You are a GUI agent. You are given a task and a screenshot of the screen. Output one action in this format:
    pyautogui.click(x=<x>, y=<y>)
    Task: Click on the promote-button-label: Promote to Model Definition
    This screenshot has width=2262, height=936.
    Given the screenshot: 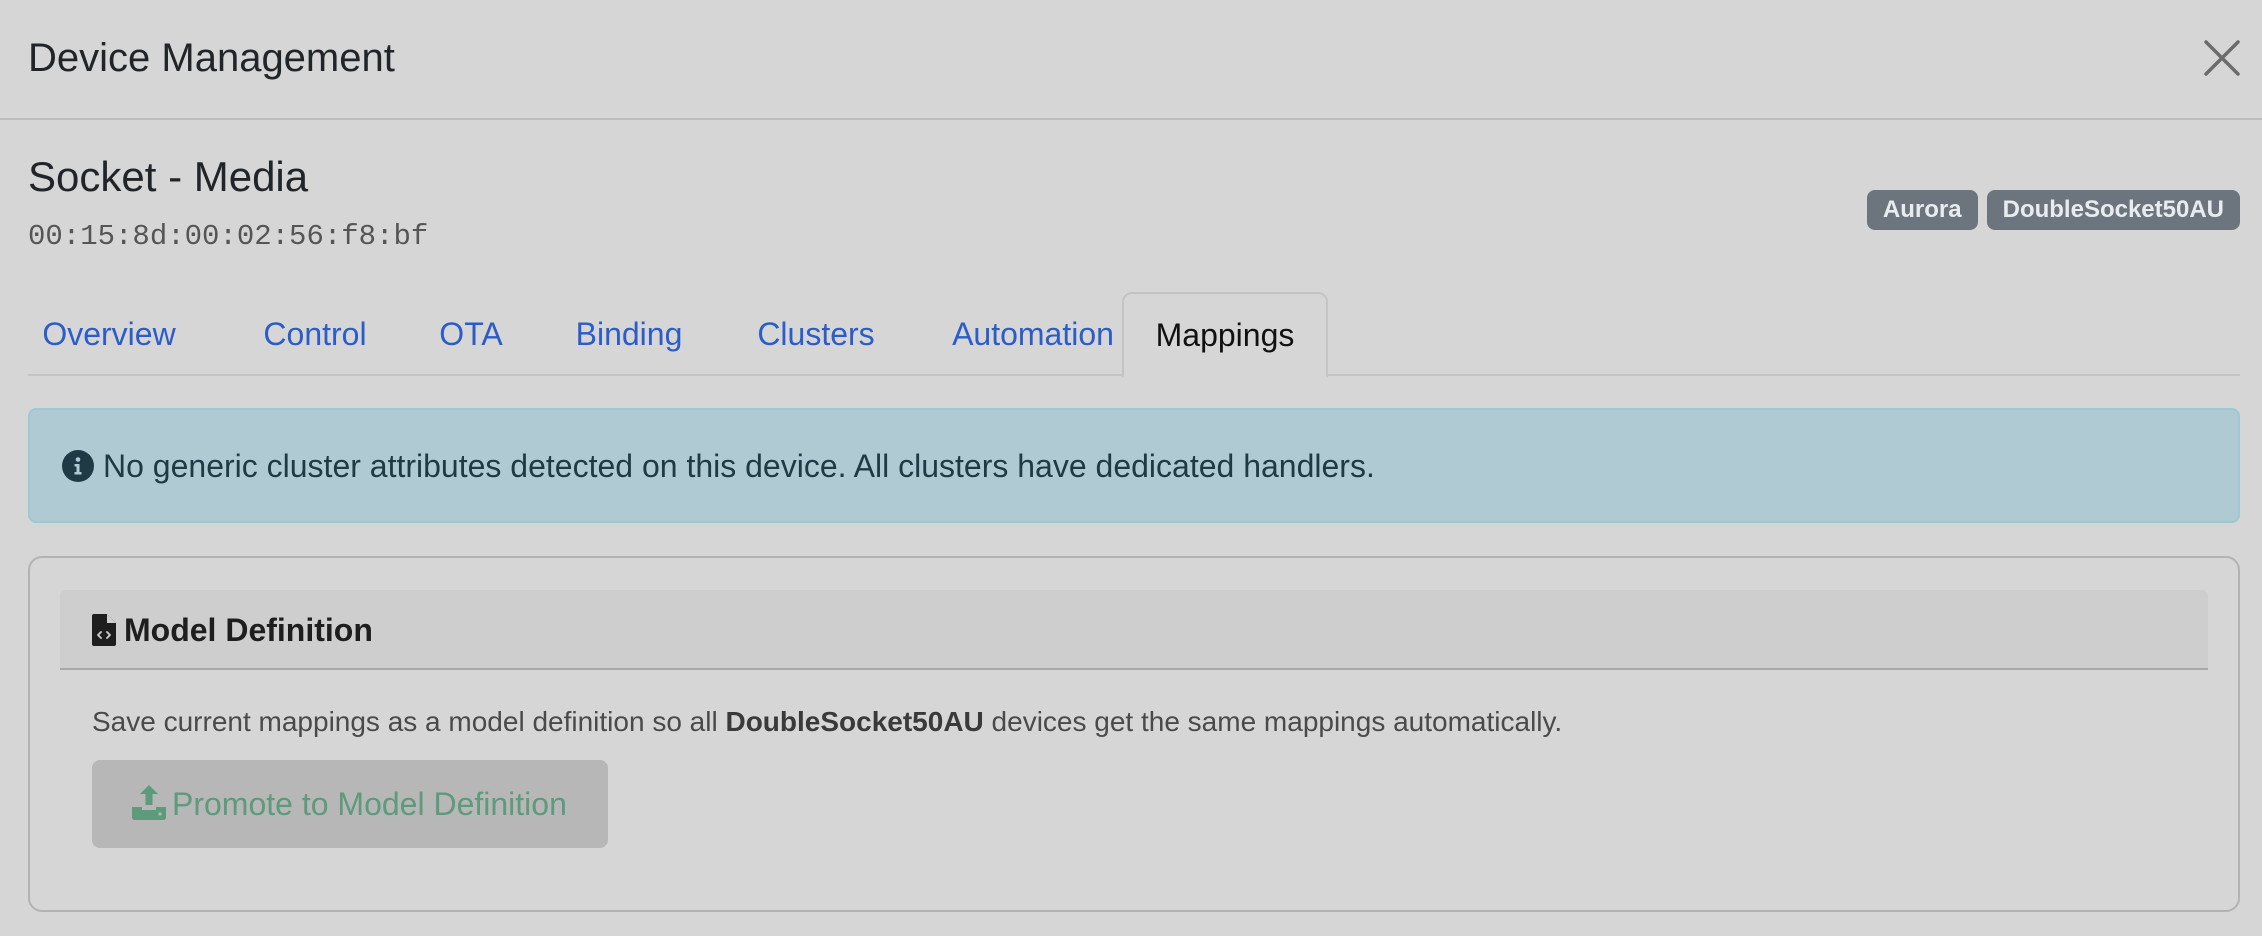 What is the action you would take?
    pyautogui.click(x=369, y=804)
    